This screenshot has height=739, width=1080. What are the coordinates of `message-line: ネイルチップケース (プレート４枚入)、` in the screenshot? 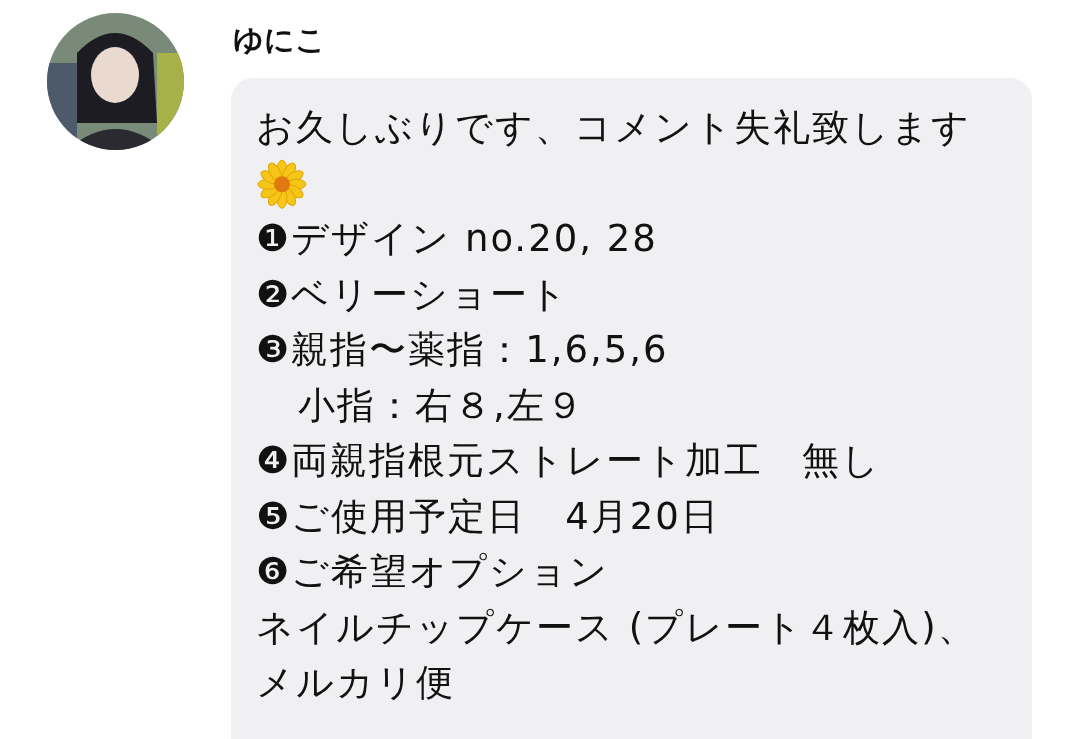 It's located at (616, 627).